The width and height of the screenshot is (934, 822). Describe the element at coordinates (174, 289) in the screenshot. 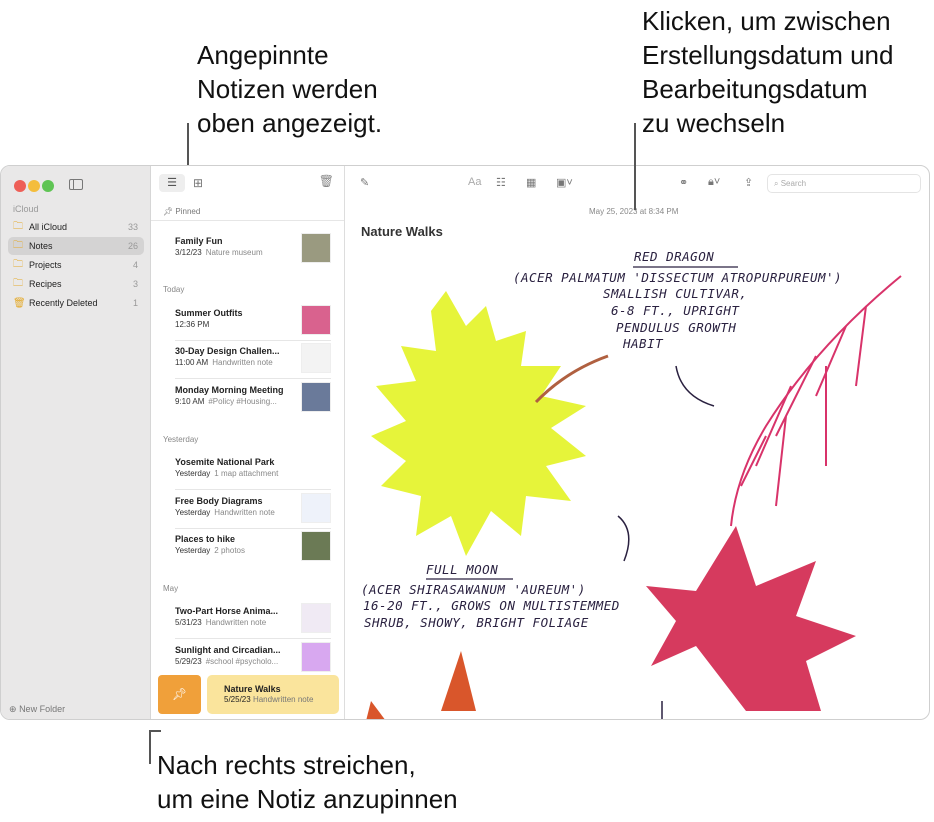

I see `group-header: Today` at that location.